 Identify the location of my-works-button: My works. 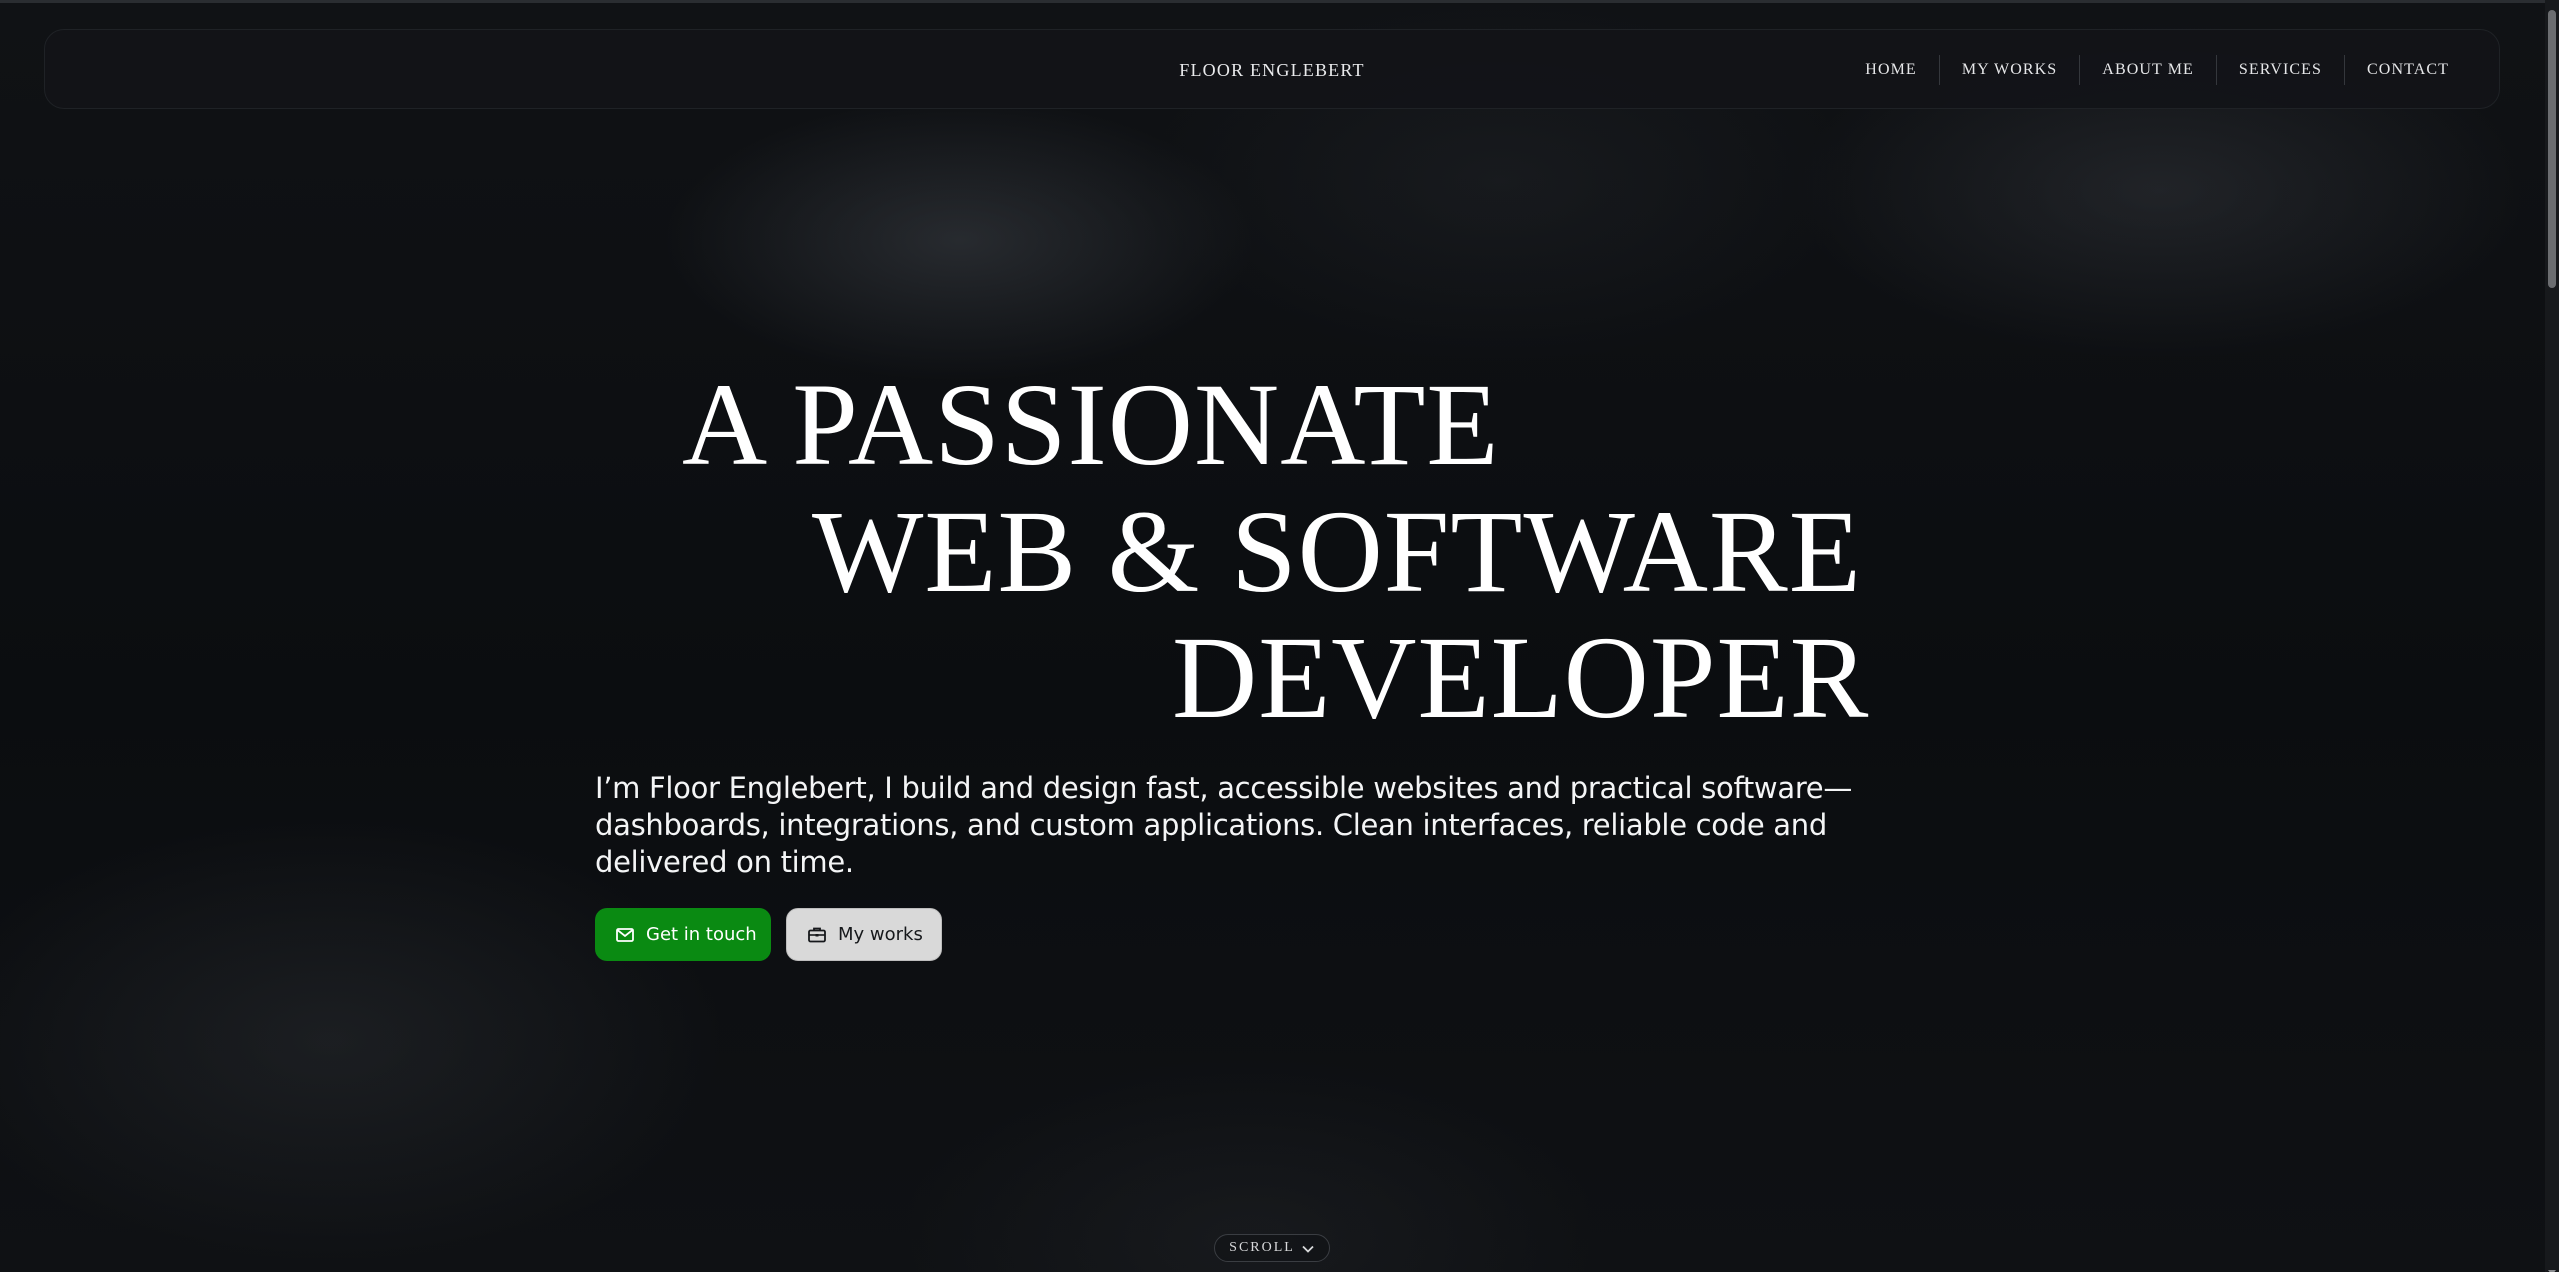
(864, 934).